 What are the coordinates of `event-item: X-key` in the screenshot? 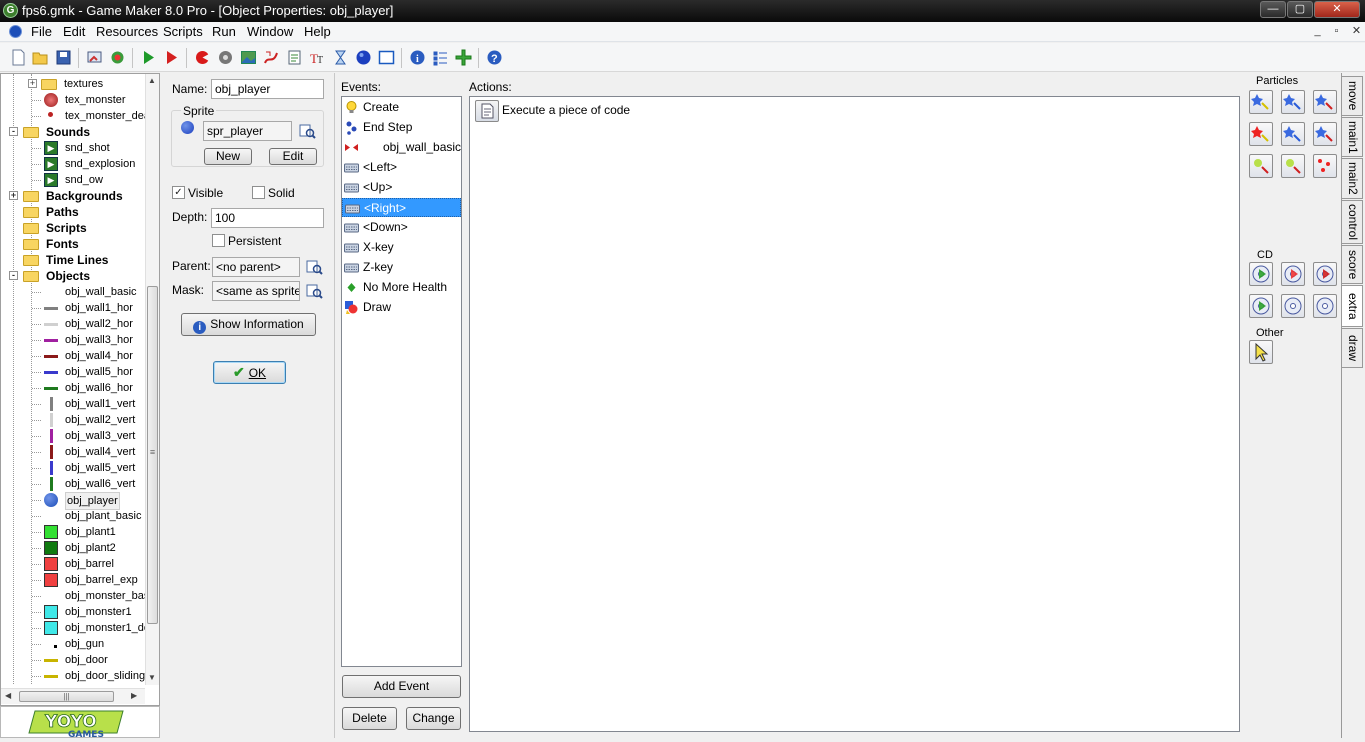 It's located at (401, 247).